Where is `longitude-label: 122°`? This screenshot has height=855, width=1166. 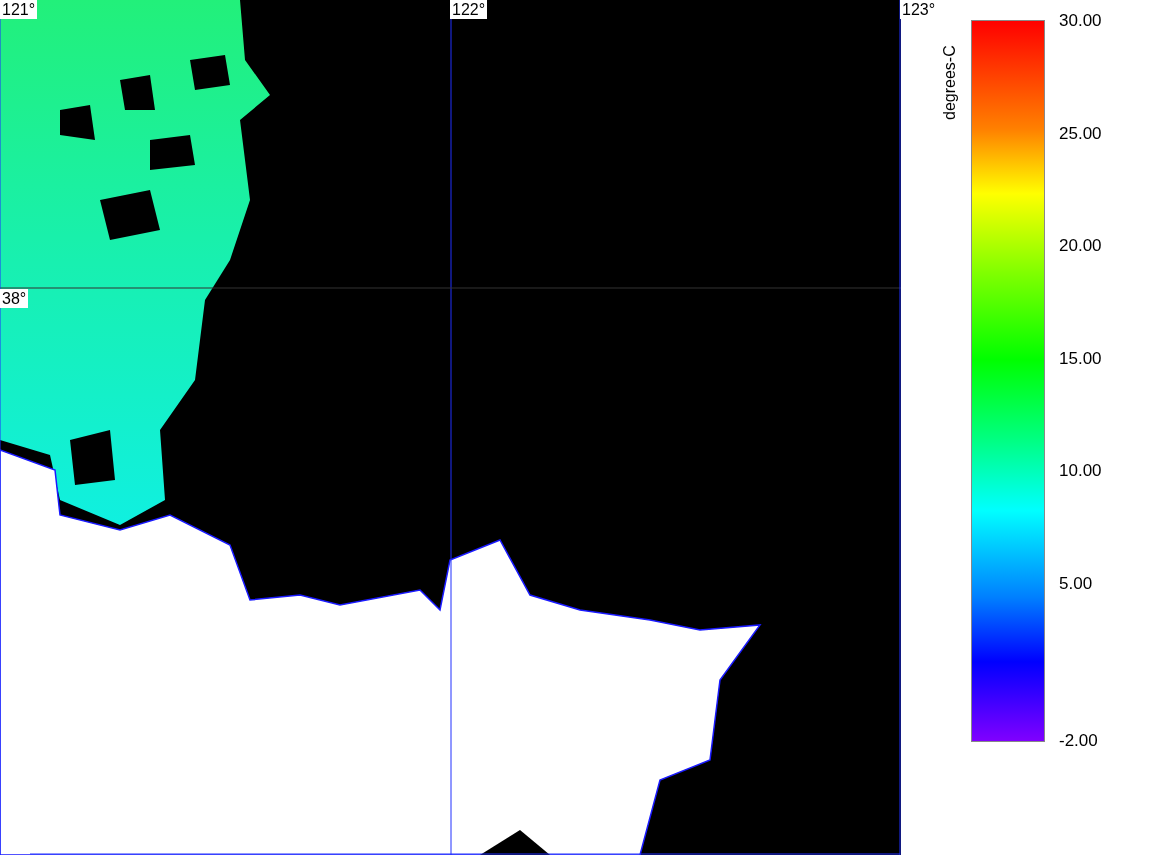
longitude-label: 122° is located at coordinates (469, 9).